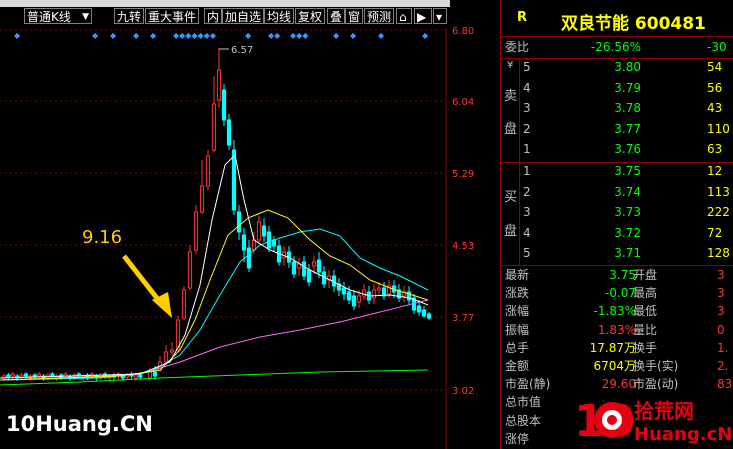 The image size is (733, 449). What do you see at coordinates (645, 311) in the screenshot?
I see `stat-label-2: 最低` at bounding box center [645, 311].